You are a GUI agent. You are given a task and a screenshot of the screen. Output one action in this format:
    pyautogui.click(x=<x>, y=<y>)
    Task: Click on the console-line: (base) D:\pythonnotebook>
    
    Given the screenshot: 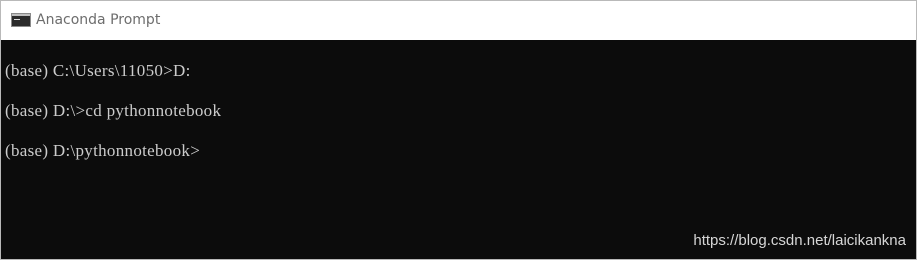 What is the action you would take?
    pyautogui.click(x=103, y=150)
    